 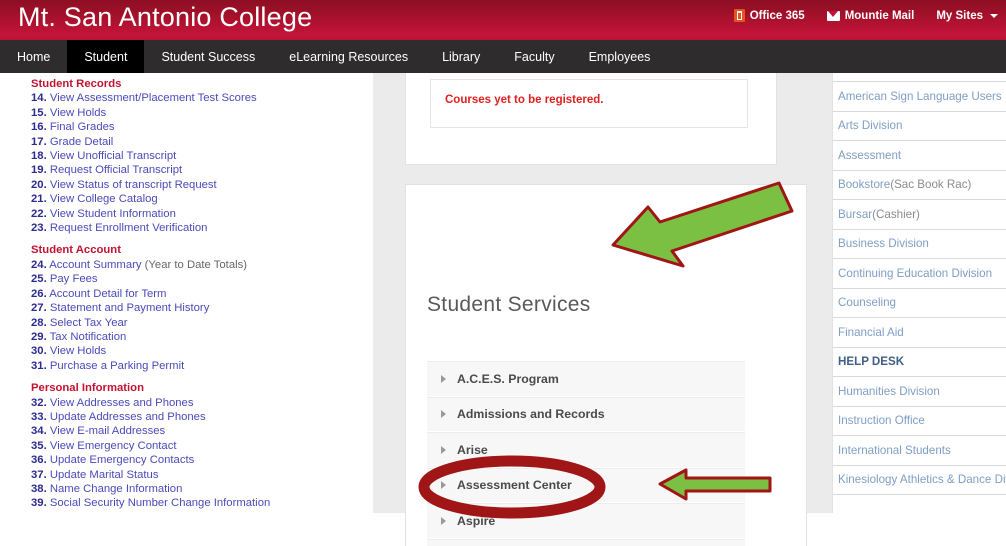 What do you see at coordinates (76, 250) in the screenshot?
I see `menu-group-heading: Student Account` at bounding box center [76, 250].